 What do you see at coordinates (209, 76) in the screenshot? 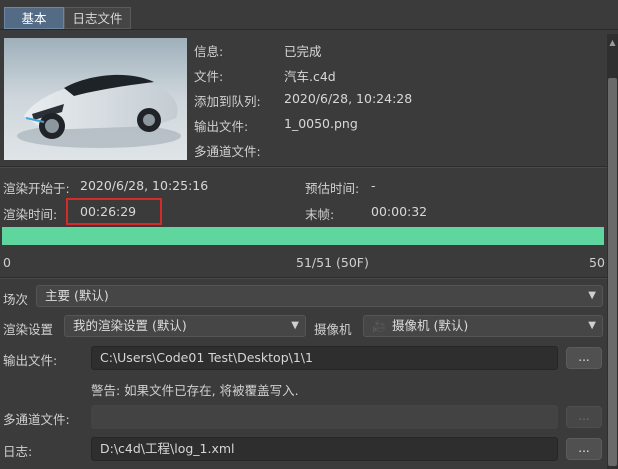
I see `file-label: 文件:` at bounding box center [209, 76].